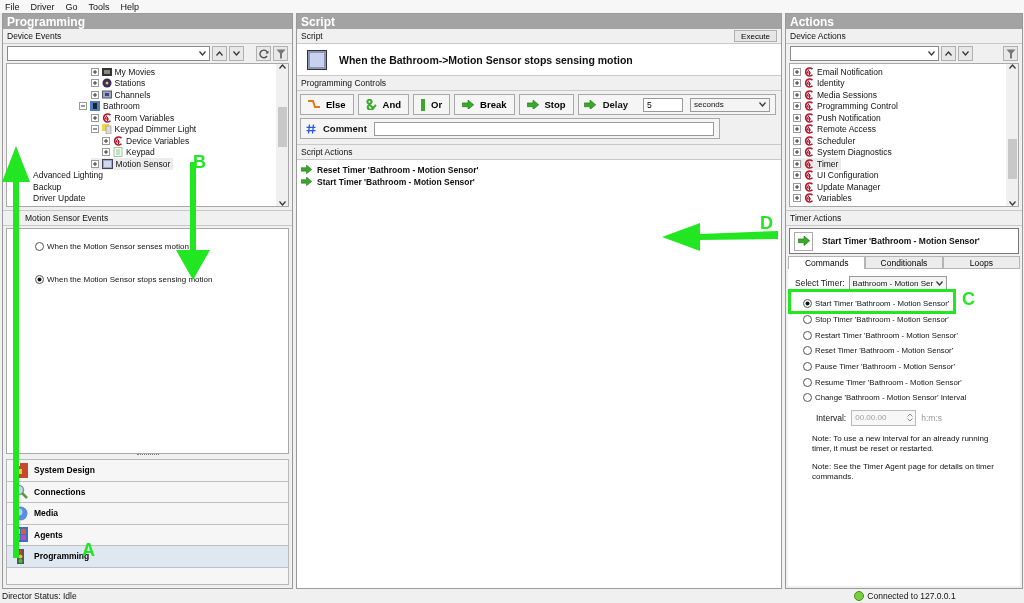  What do you see at coordinates (820, 283) in the screenshot?
I see `field-label: Select Timer:` at bounding box center [820, 283].